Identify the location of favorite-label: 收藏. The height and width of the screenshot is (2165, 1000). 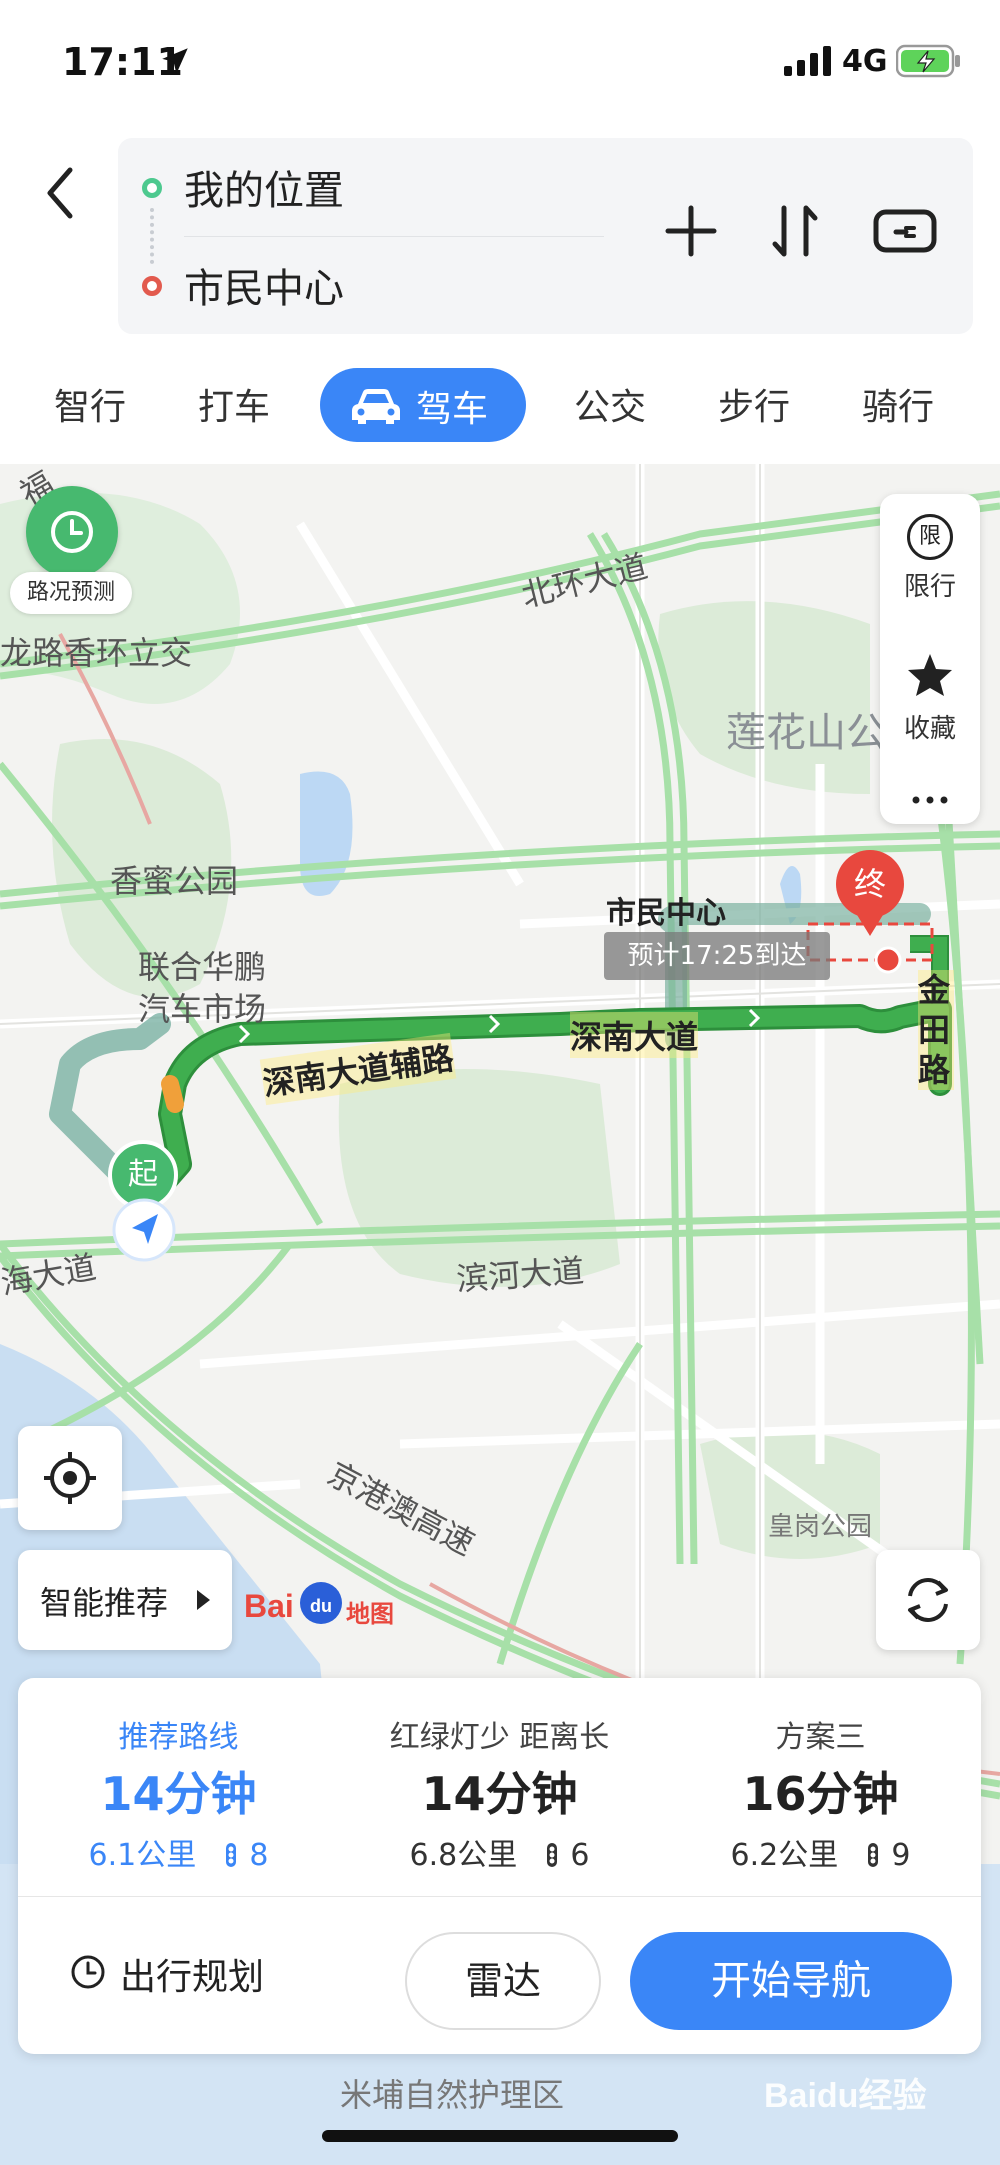
(930, 726).